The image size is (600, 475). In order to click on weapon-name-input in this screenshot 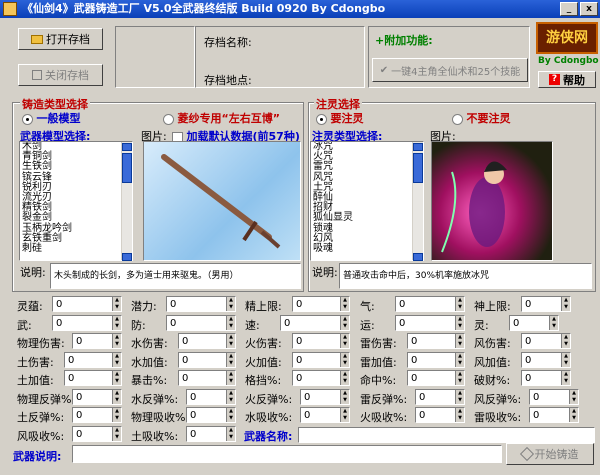, I will do `click(446, 435)`.